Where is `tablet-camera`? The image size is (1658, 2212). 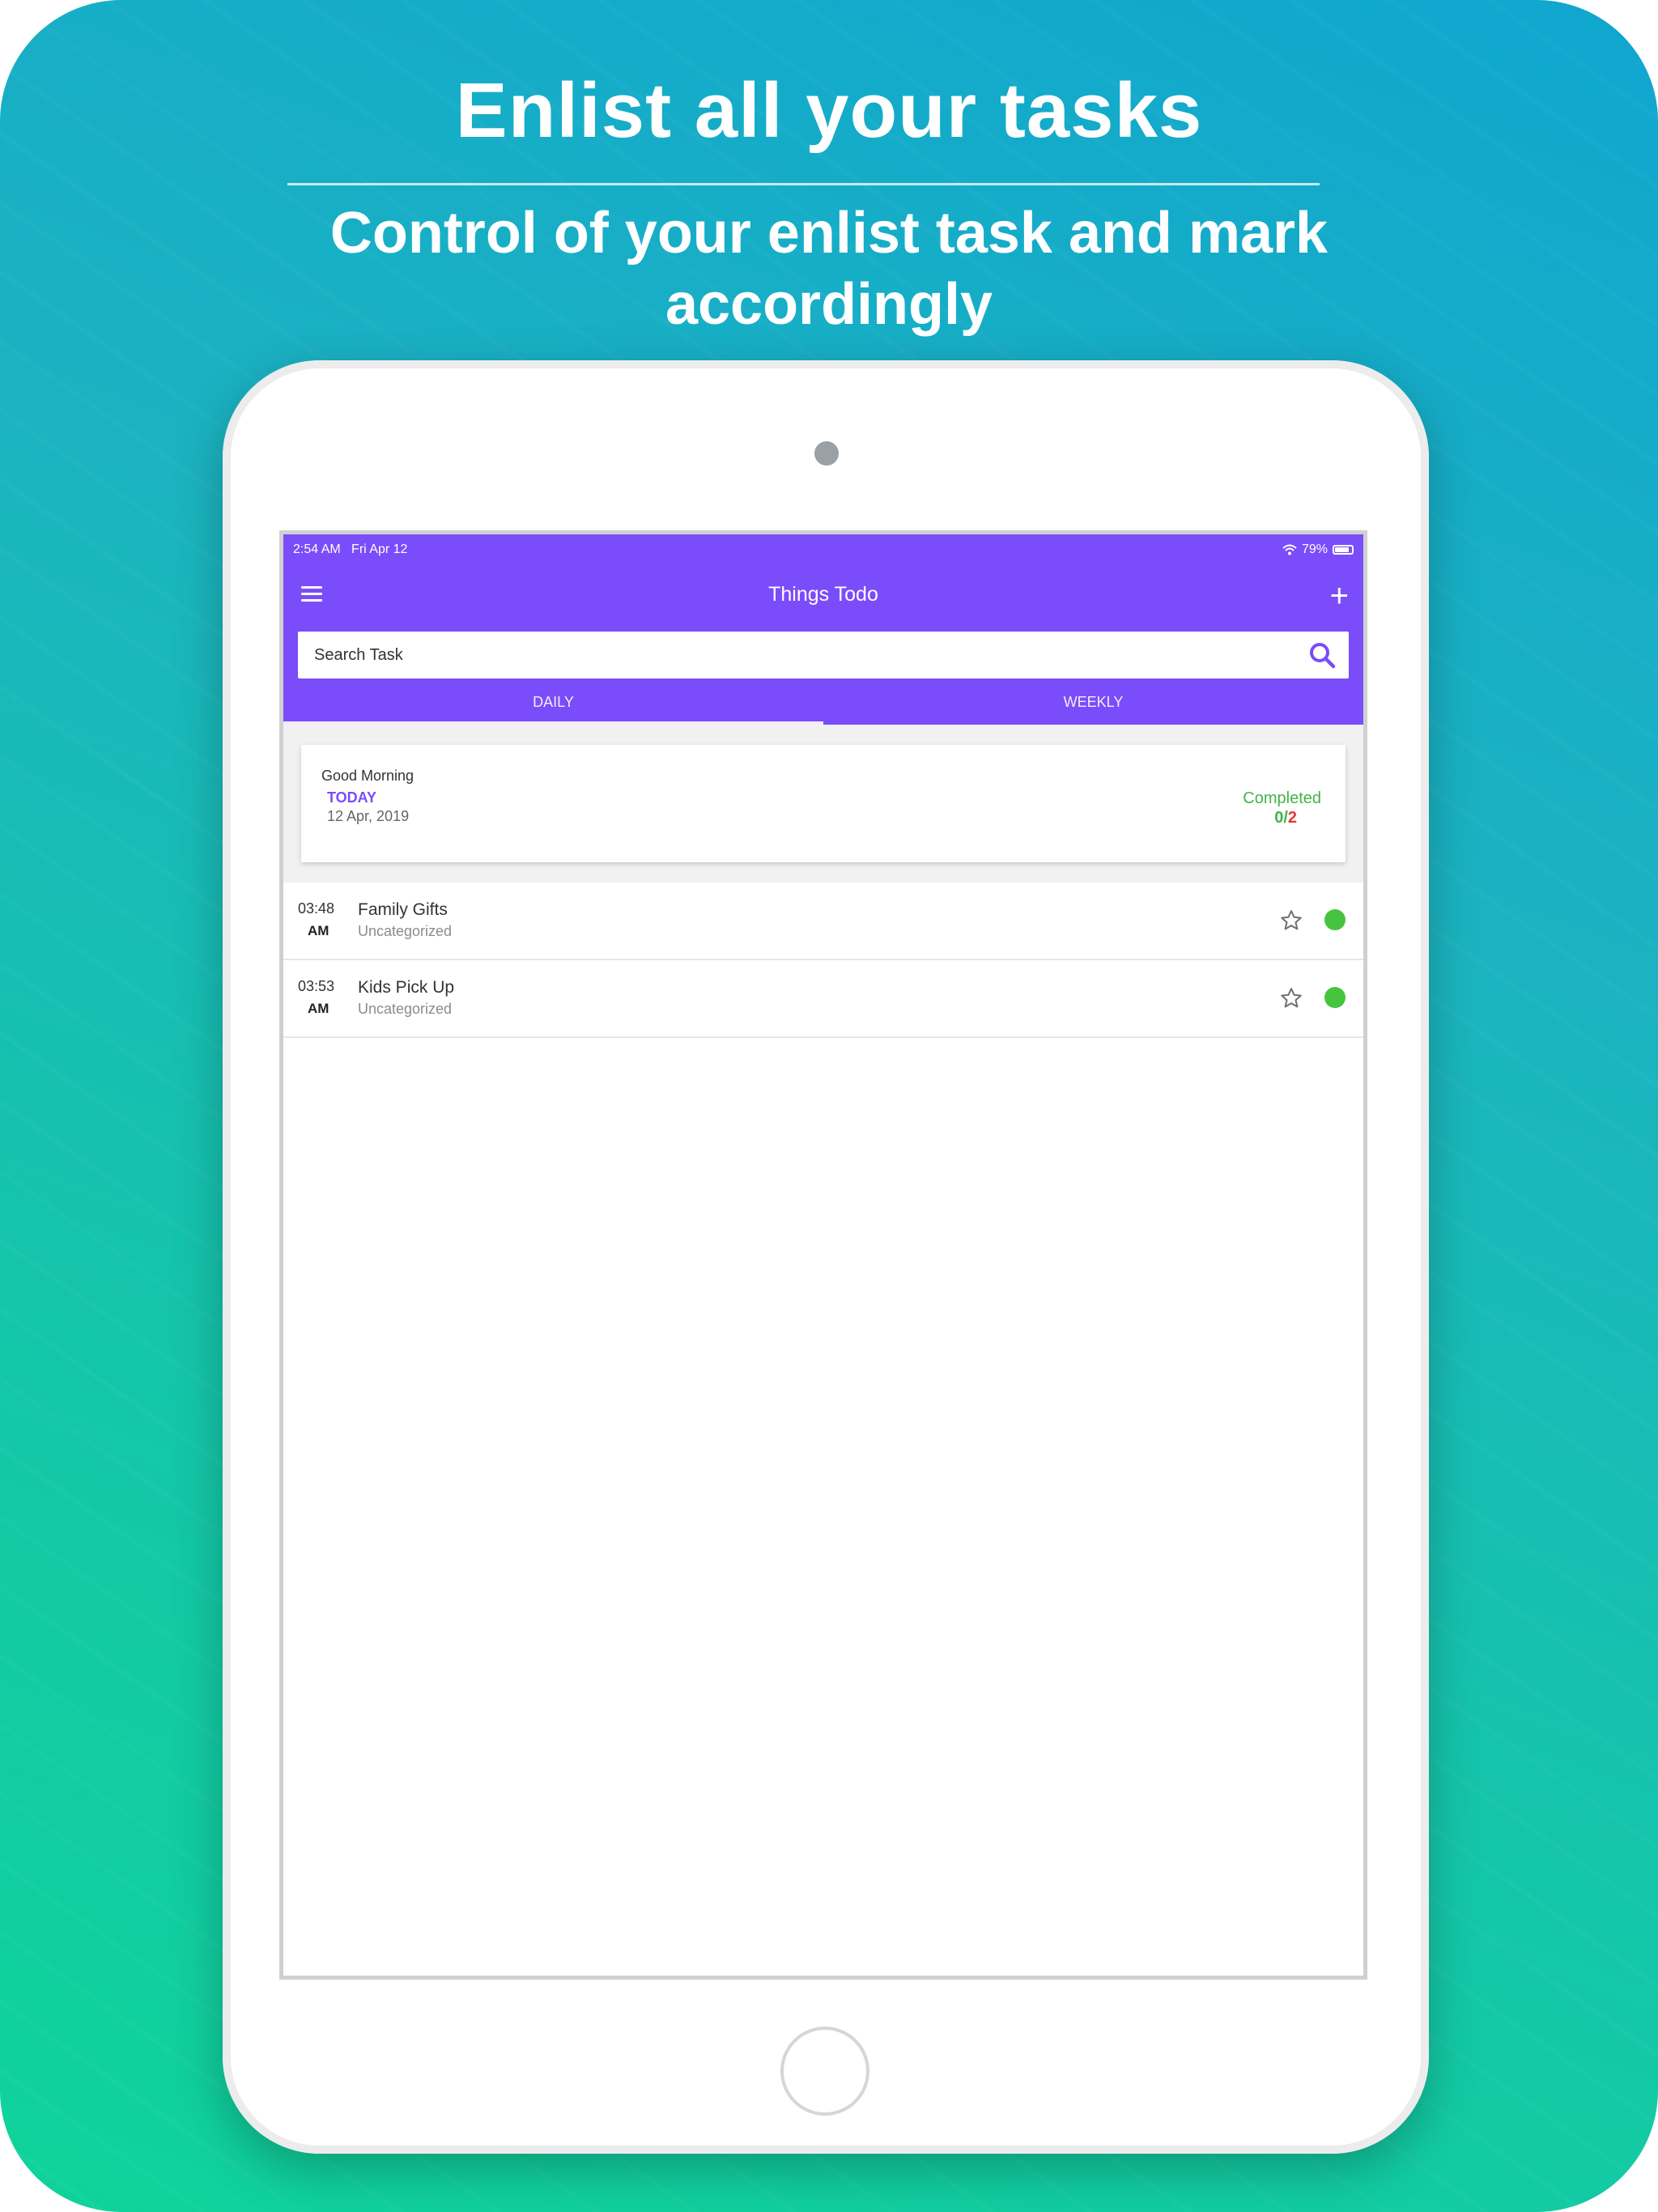 tablet-camera is located at coordinates (826, 454).